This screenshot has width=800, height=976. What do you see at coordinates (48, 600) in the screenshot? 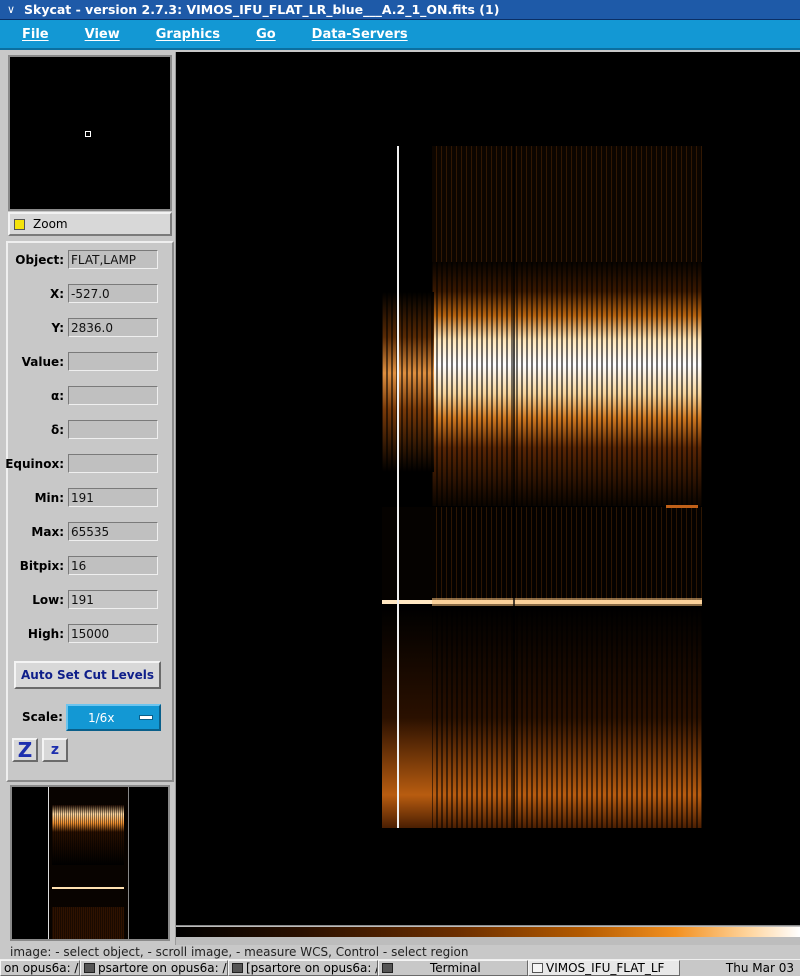
I see `field-label: Low:` at bounding box center [48, 600].